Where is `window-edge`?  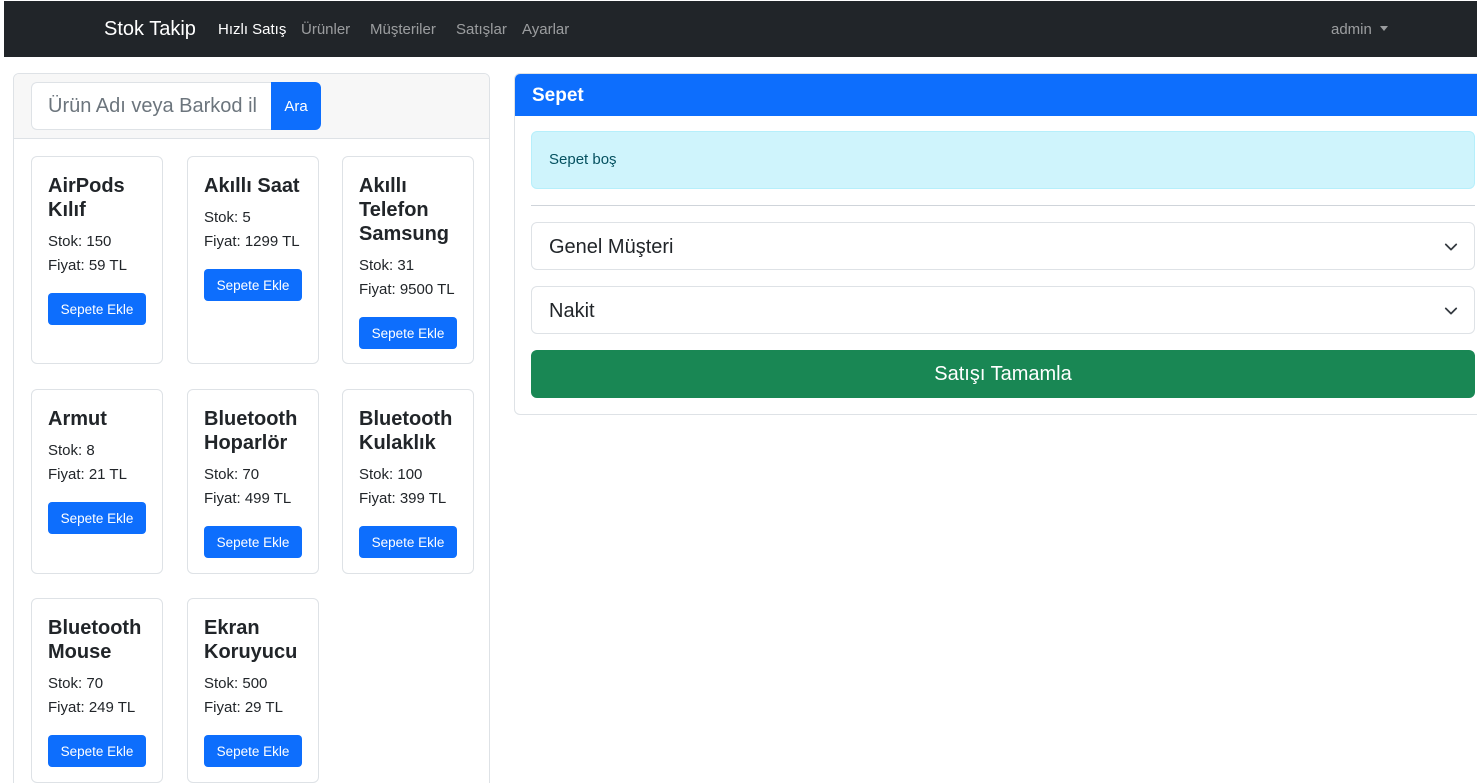 window-edge is located at coordinates (2, 391).